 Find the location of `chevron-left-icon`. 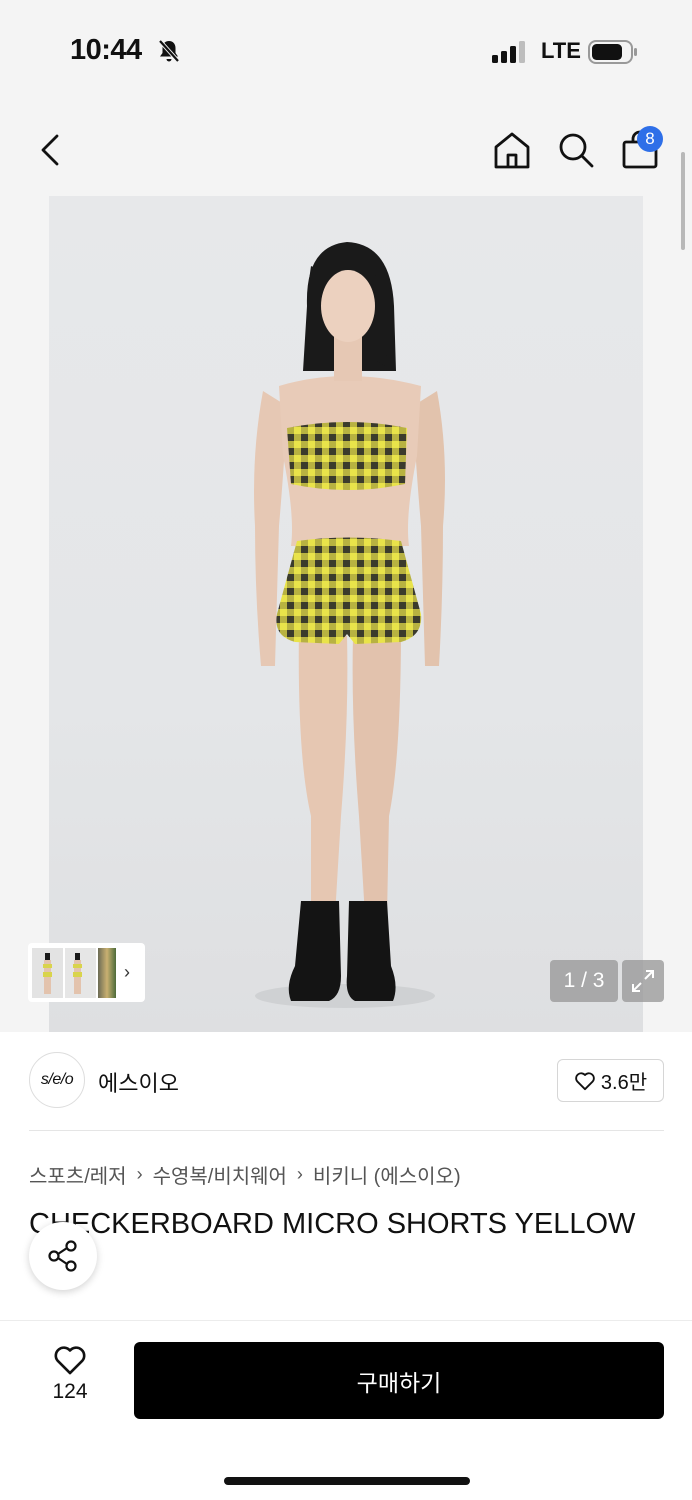

chevron-left-icon is located at coordinates (50, 150).